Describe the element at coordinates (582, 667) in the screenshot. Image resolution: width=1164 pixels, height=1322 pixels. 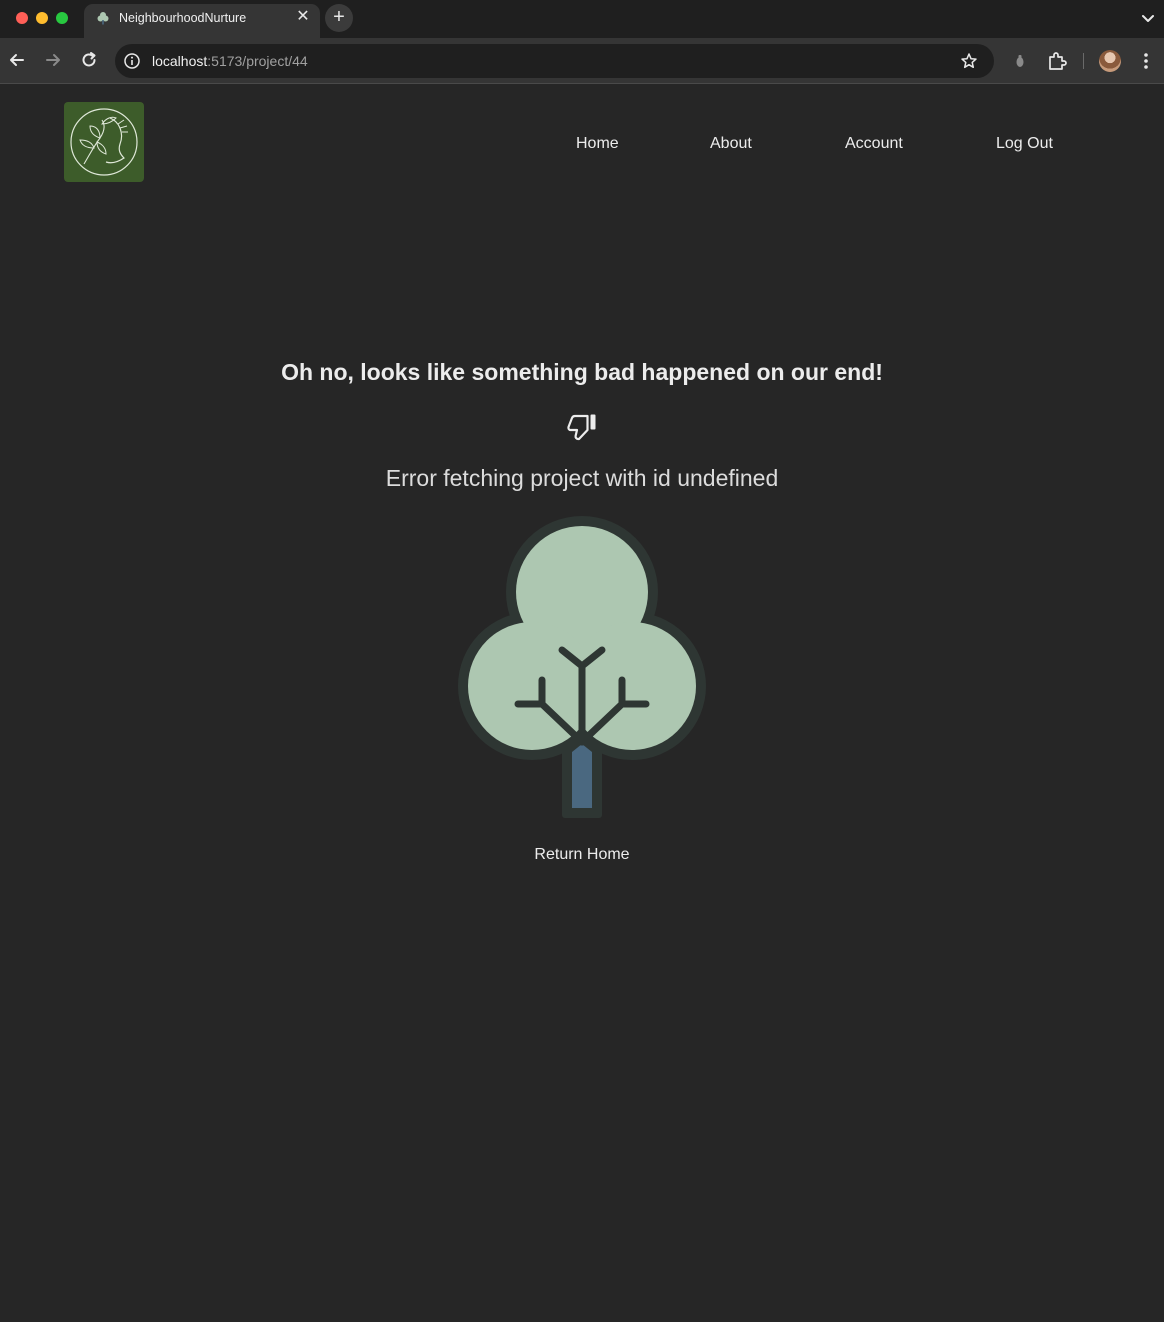
I see `tree-illustration` at that location.